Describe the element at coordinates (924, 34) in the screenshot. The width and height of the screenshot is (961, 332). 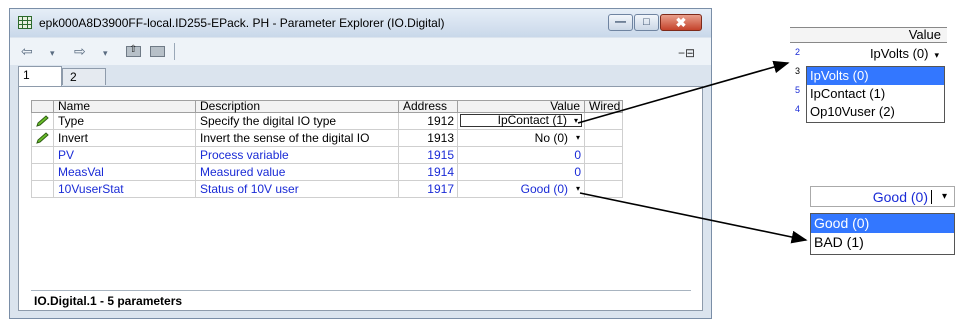
I see `zoom-header-label: Value` at that location.